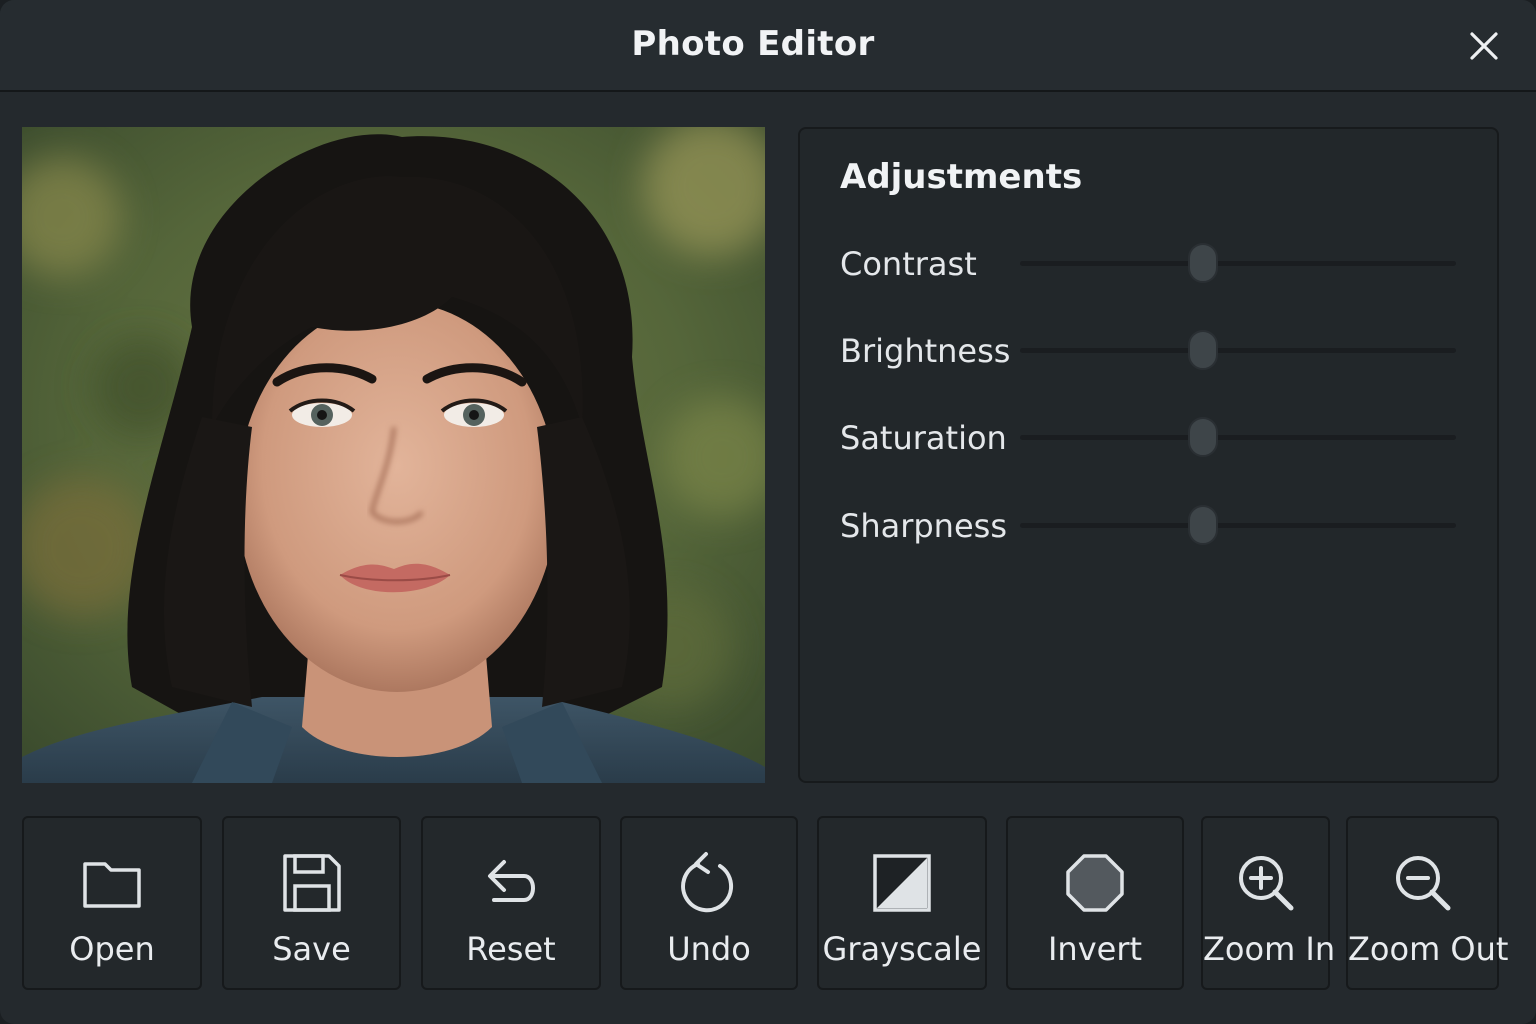 This screenshot has height=1024, width=1536. What do you see at coordinates (1095, 883) in the screenshot?
I see `octagon-icon` at bounding box center [1095, 883].